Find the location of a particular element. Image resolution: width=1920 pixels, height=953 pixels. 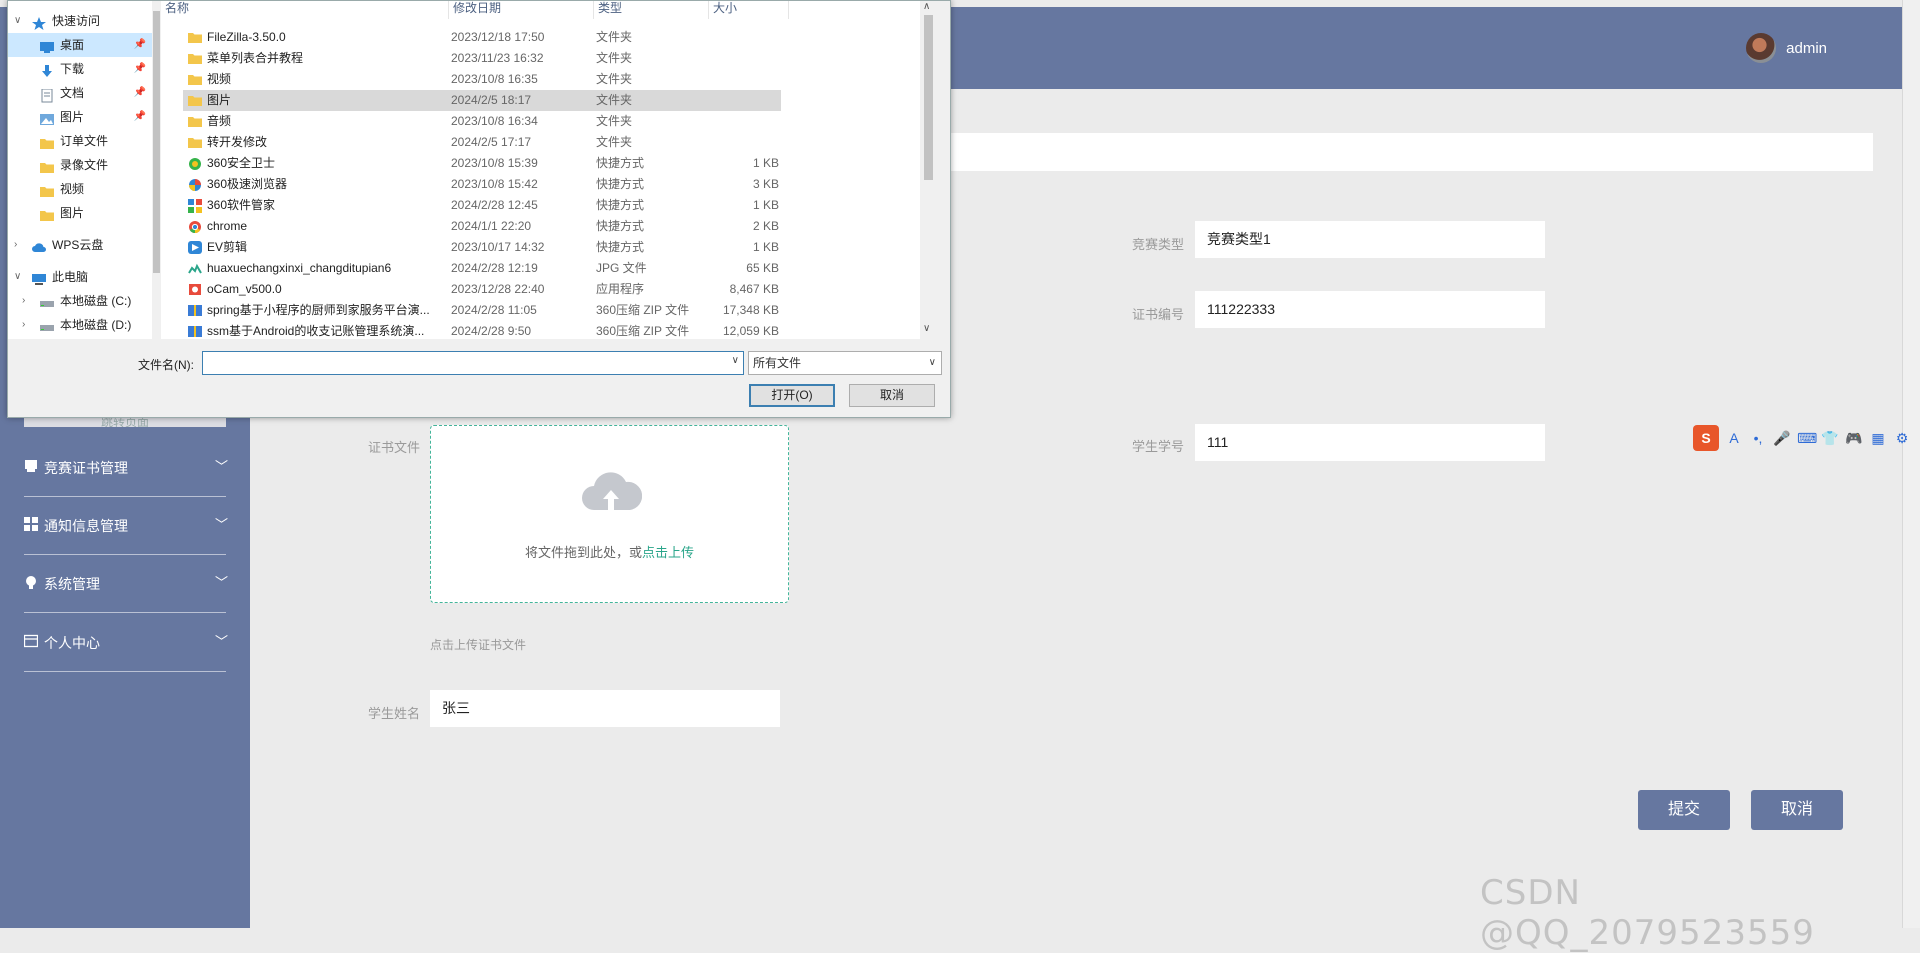

file-name: 图片 is located at coordinates (219, 100).